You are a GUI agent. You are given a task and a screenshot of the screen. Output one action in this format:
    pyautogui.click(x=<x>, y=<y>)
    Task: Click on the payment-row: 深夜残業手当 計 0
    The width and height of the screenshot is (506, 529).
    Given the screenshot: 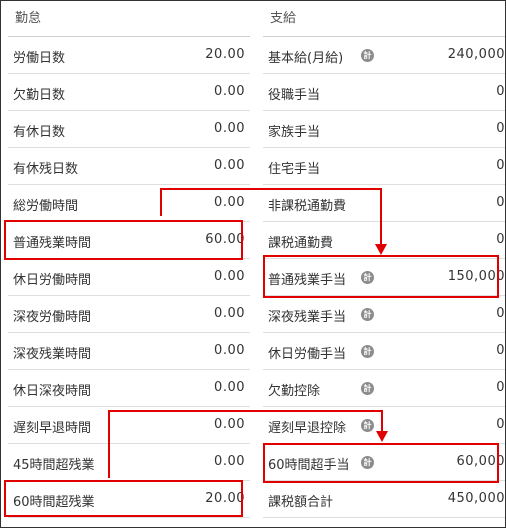 What is the action you would take?
    pyautogui.click(x=384, y=314)
    